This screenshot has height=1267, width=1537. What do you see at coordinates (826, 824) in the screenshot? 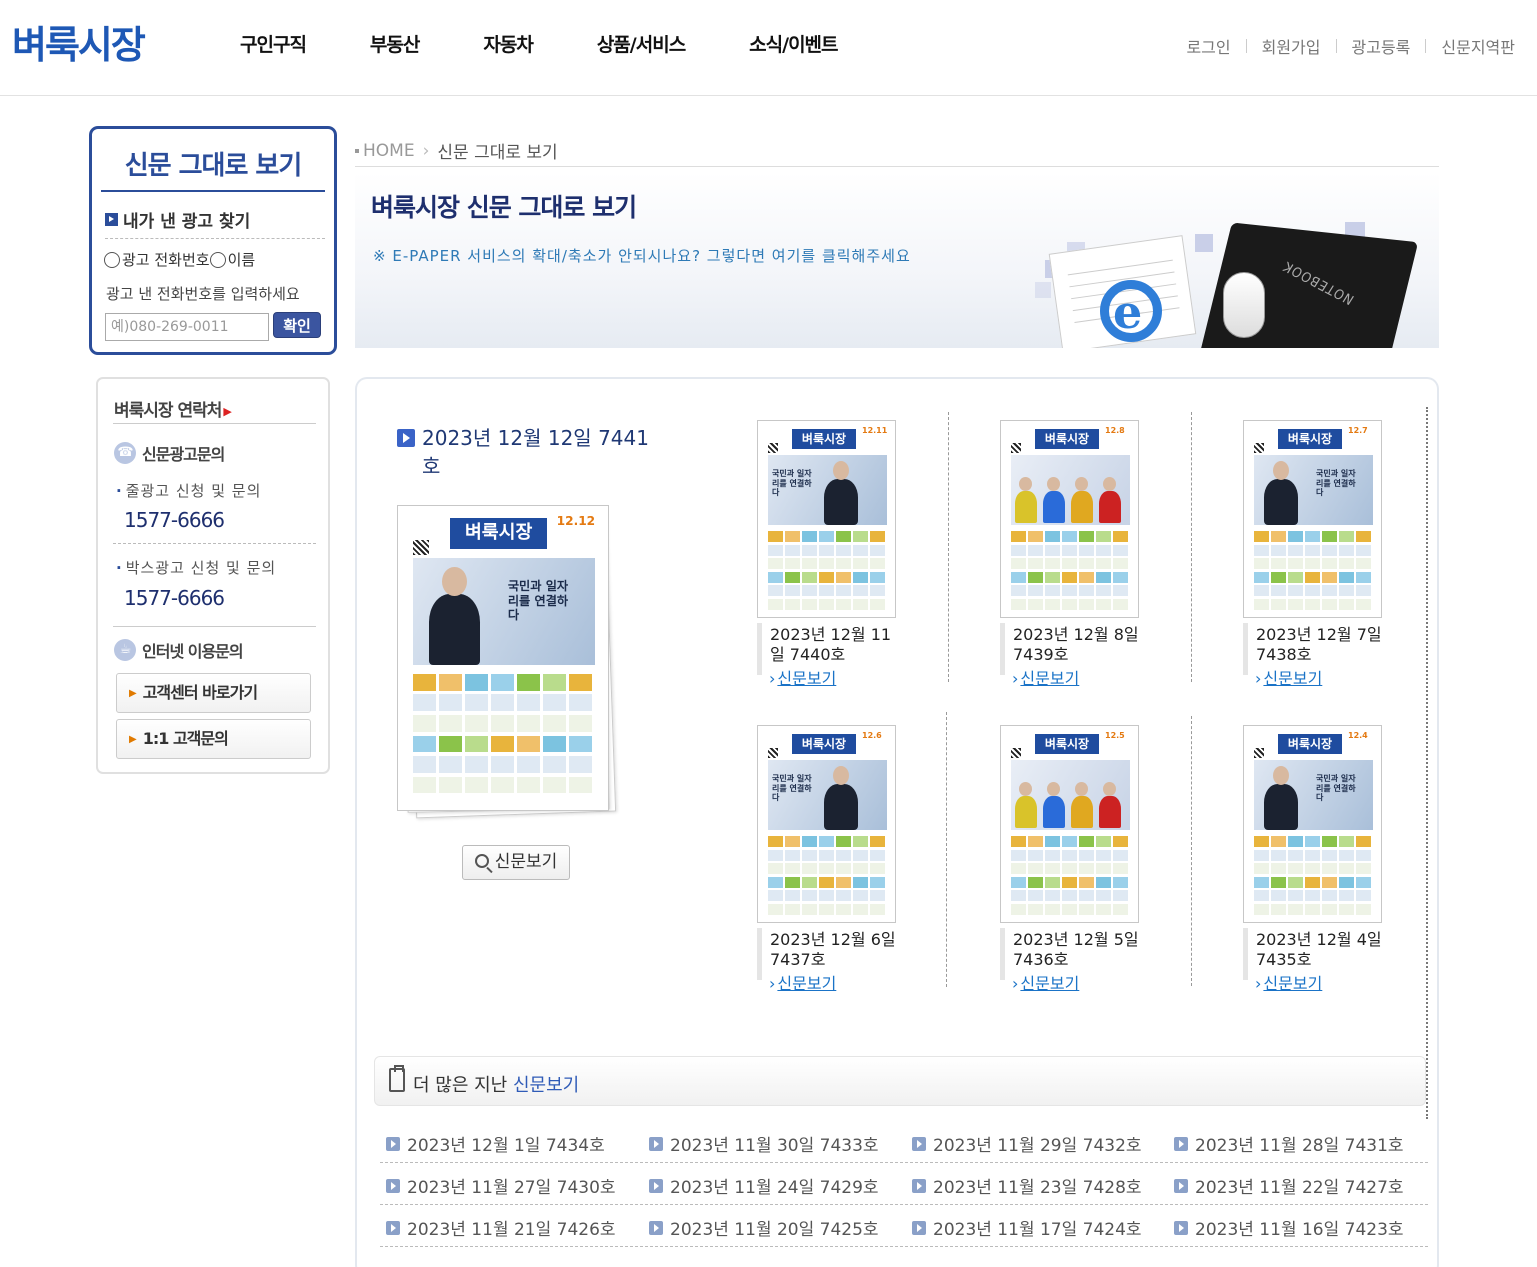
I see `issue-thumbnail: 벼룩시장 12.6 국민과 일자리를 연결하다` at bounding box center [826, 824].